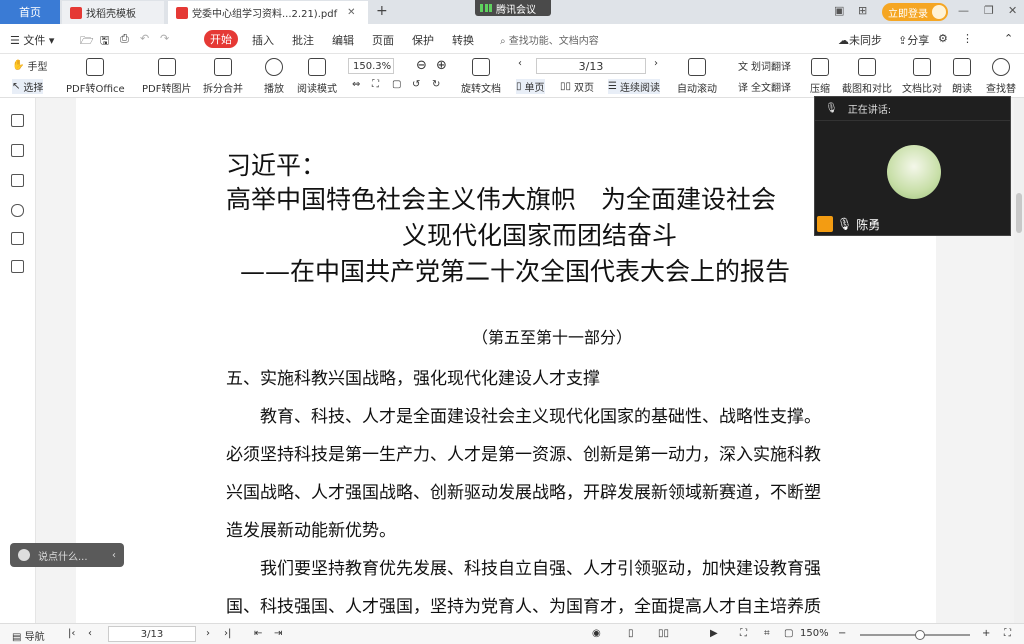 The image size is (1024, 644). What do you see at coordinates (962, 76) in the screenshot?
I see `read-aloud-button: 朗读` at bounding box center [962, 76].